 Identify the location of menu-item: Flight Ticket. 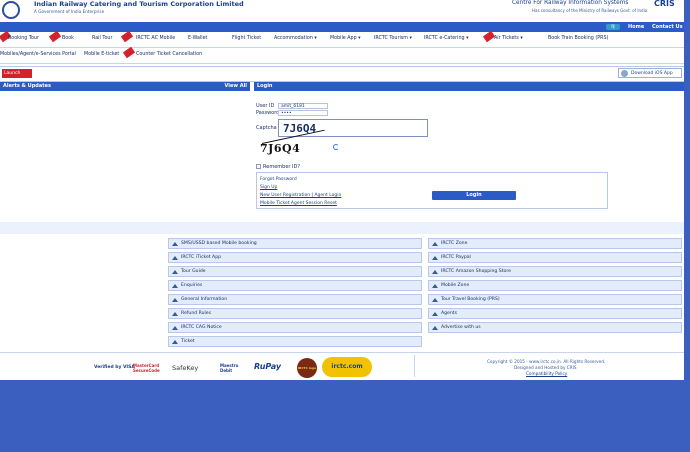
(246, 38).